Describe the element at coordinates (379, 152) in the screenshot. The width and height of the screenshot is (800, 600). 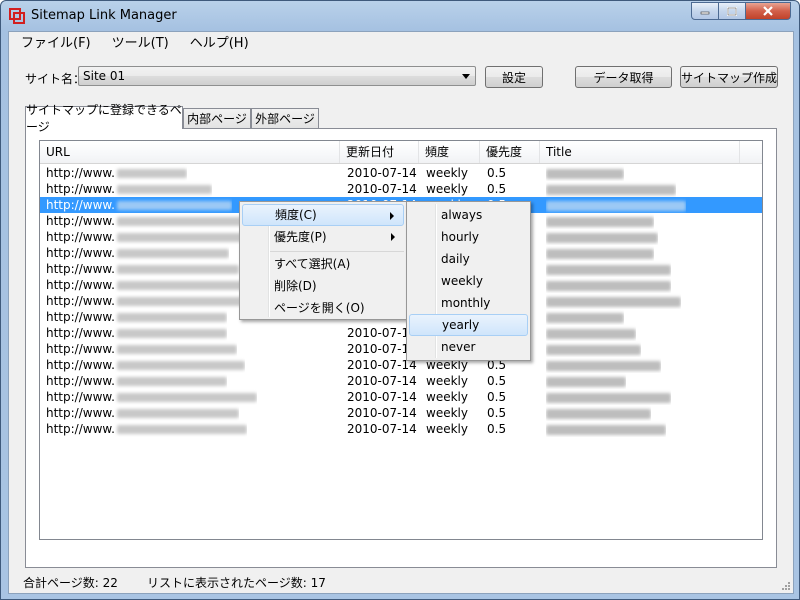
I see `column-date: 更新日付` at that location.